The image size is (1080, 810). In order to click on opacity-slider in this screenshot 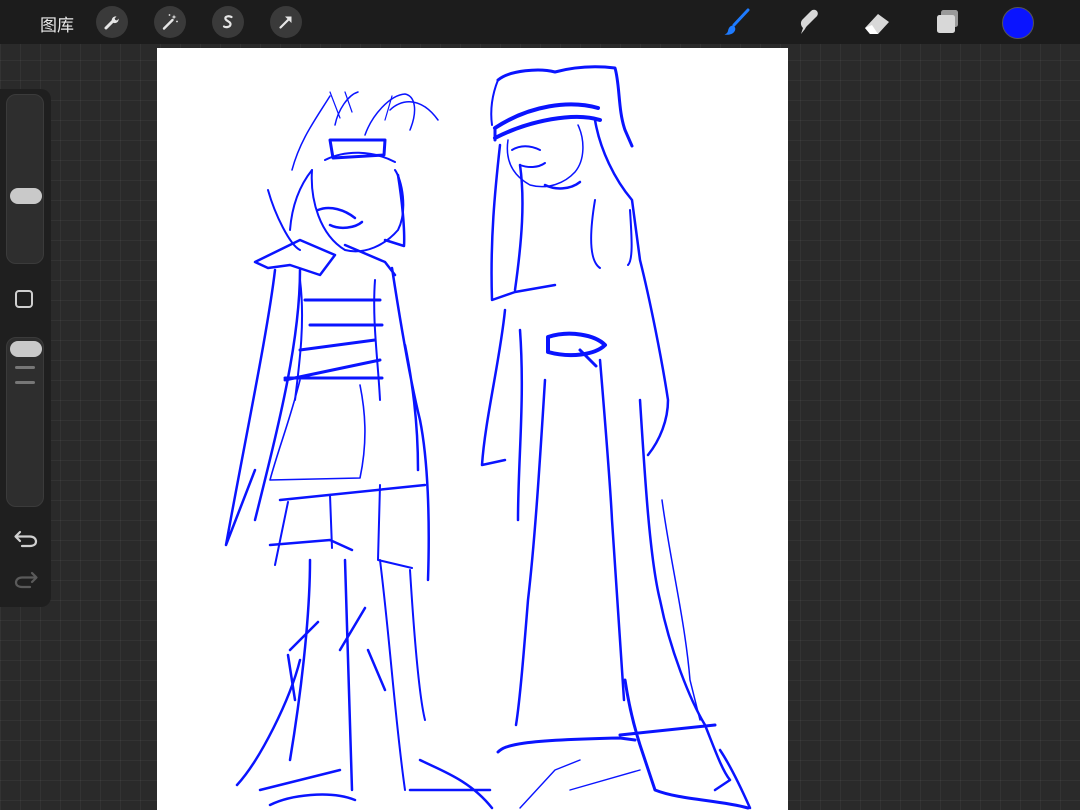, I will do `click(25, 422)`.